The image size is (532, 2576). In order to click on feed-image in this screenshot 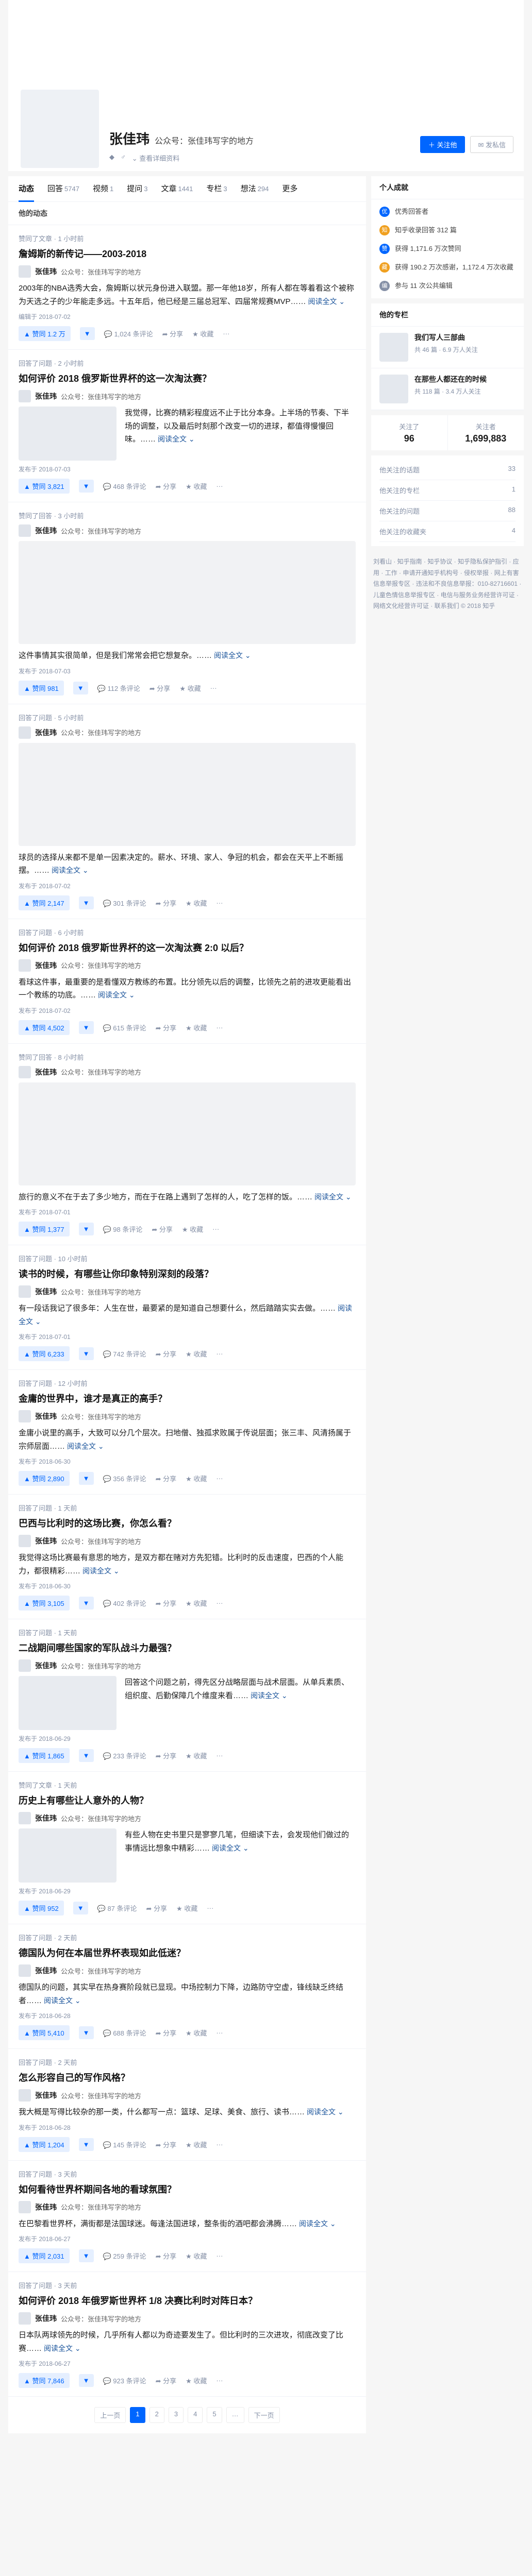, I will do `click(188, 1133)`.